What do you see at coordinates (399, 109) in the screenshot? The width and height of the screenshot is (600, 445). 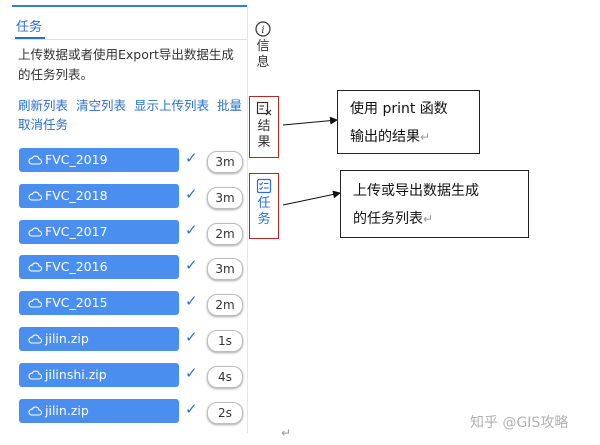 I see `result-callout-line1: 使用 print 函数` at bounding box center [399, 109].